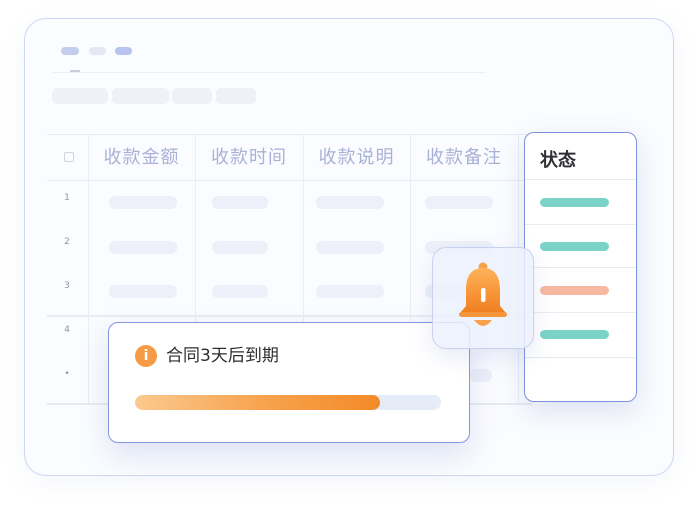 The height and width of the screenshot is (514, 694). I want to click on notification-bell-button, so click(483, 298).